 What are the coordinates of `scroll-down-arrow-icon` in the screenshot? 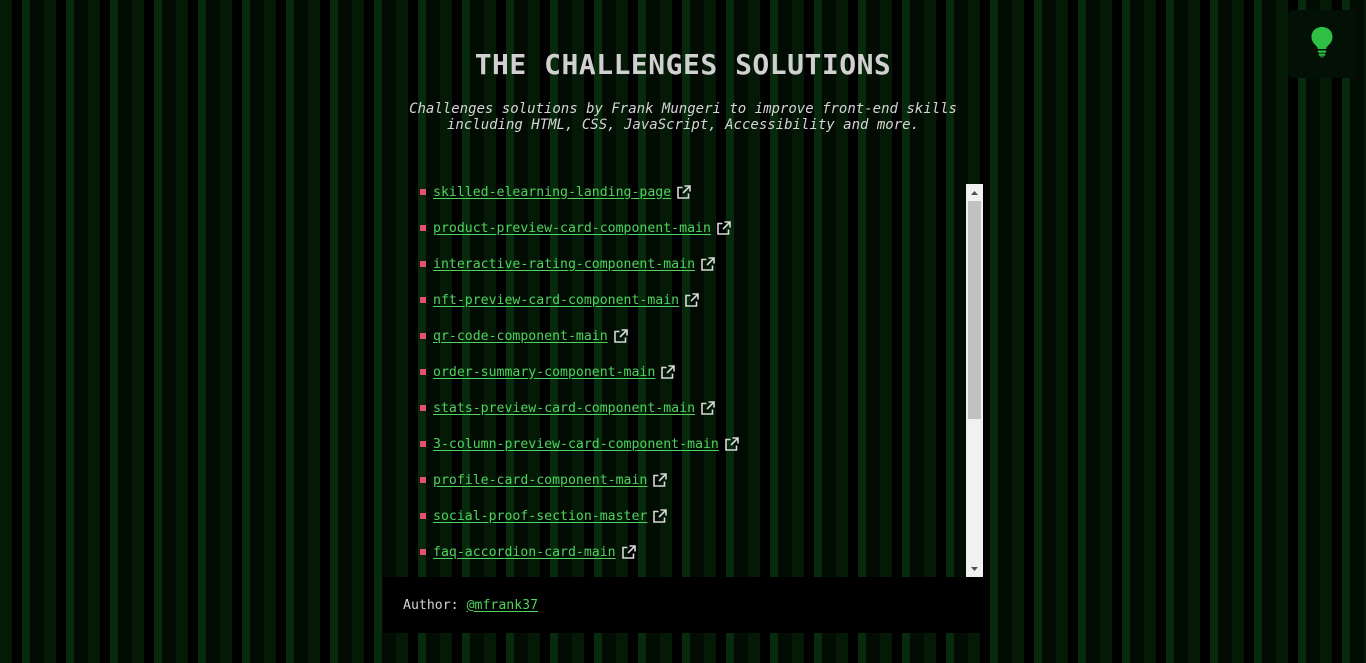 It's located at (974, 568).